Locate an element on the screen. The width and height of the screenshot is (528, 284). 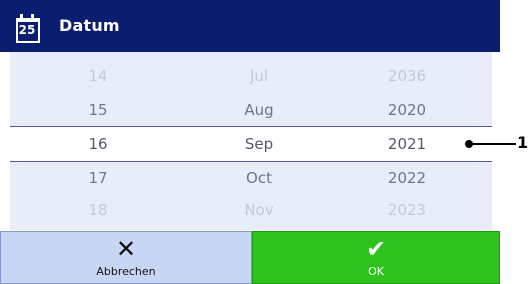
day-cell: 17 is located at coordinates (98, 178).